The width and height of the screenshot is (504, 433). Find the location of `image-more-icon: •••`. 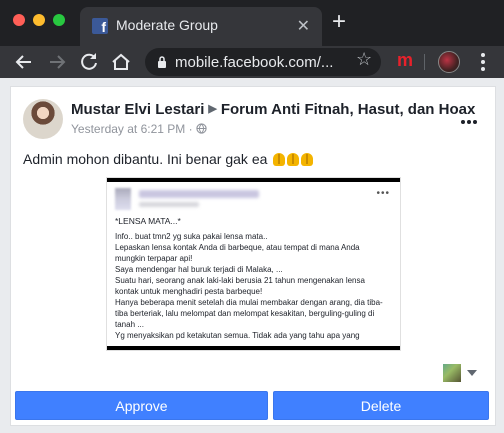

image-more-icon: ••• is located at coordinates (383, 193).